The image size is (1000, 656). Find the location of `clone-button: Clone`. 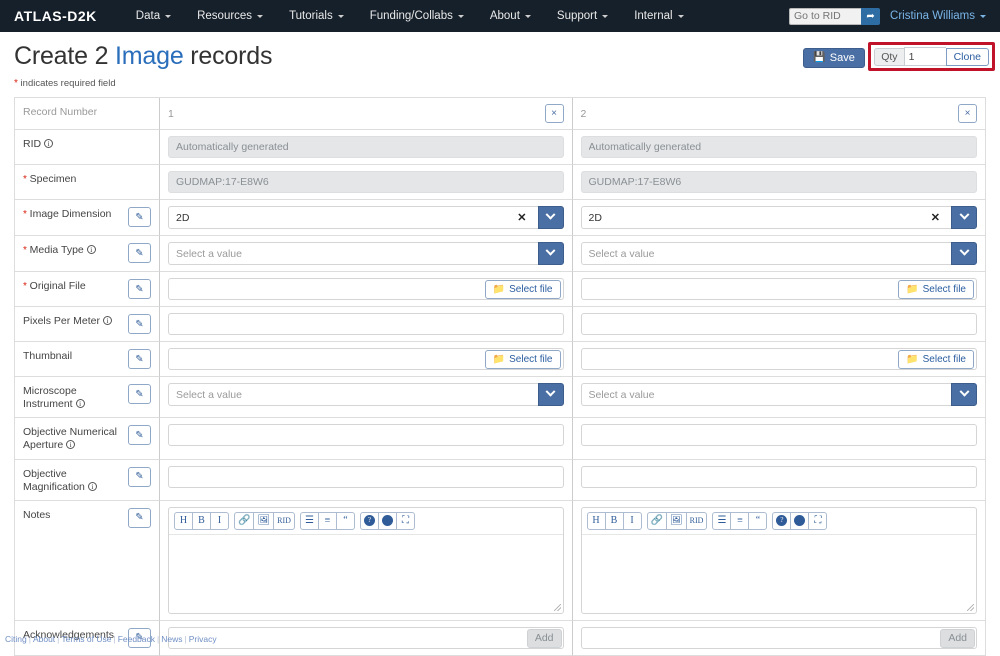

clone-button: Clone is located at coordinates (967, 57).